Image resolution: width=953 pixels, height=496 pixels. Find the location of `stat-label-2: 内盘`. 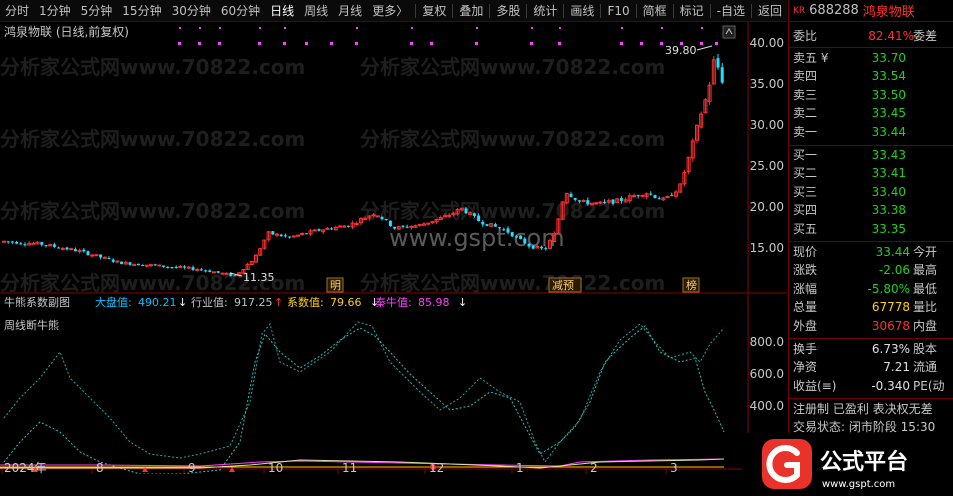

stat-label-2: 内盘 is located at coordinates (925, 325).